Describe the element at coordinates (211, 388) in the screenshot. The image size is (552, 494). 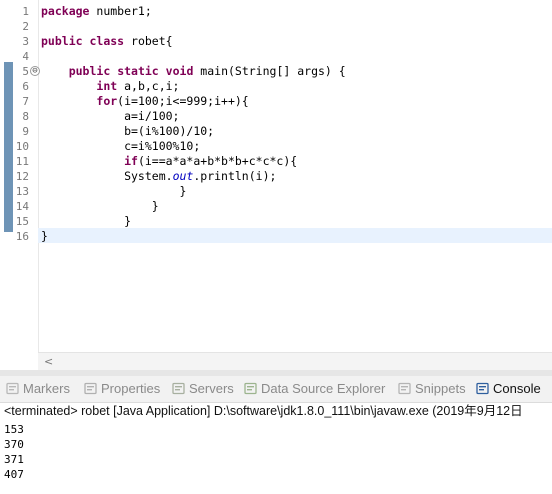
I see `tab-label: Servers` at that location.